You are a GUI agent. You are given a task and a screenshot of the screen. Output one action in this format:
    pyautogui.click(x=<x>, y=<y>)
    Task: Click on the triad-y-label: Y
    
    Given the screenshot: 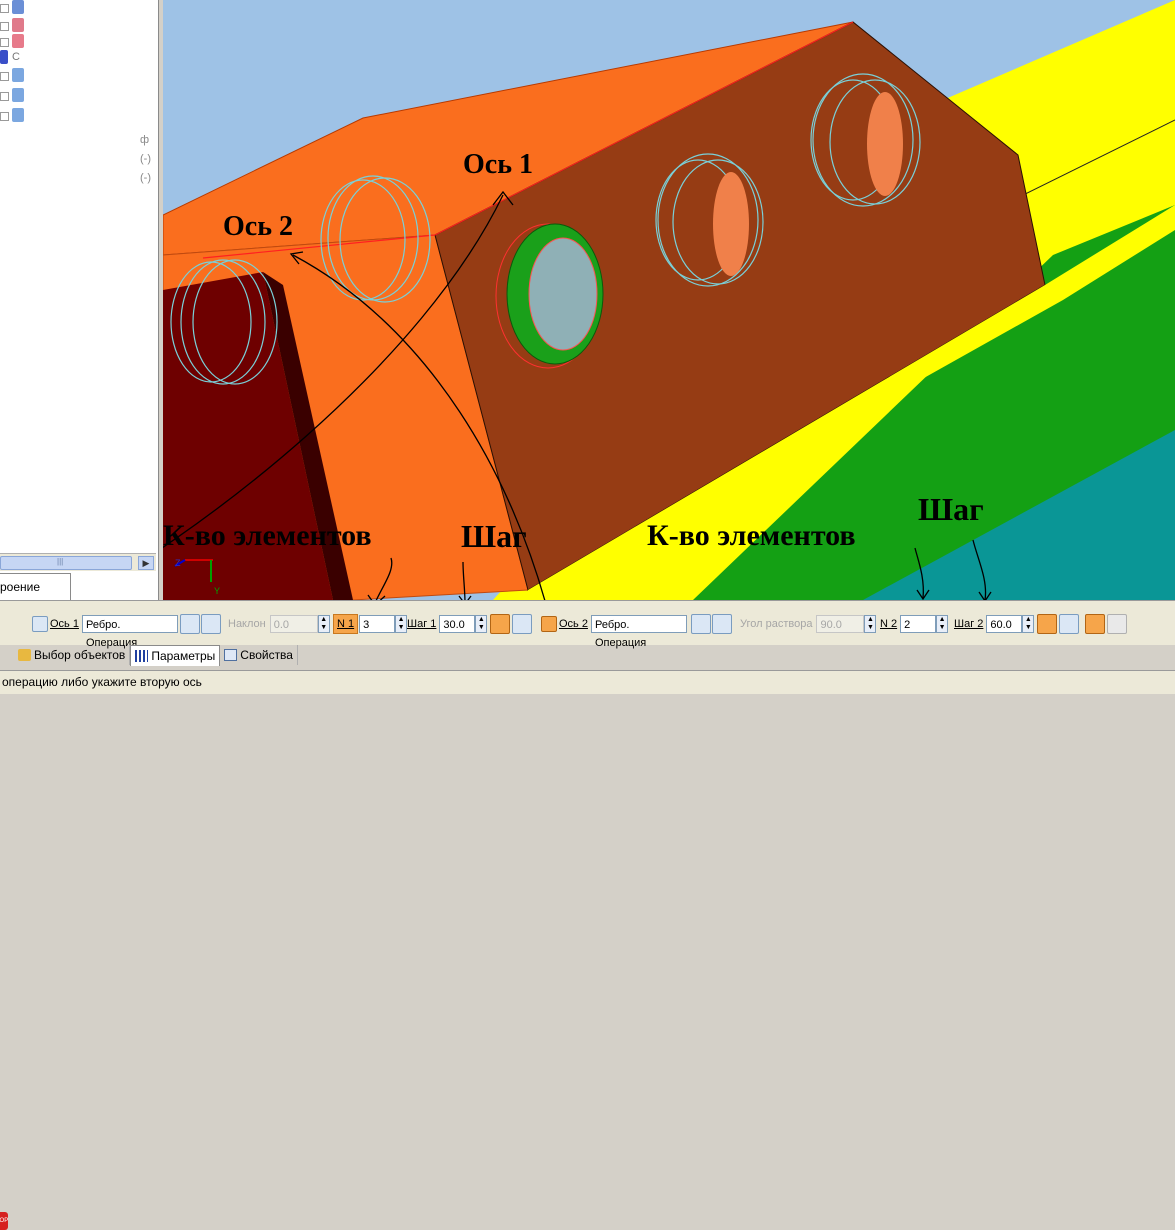 What is the action you would take?
    pyautogui.click(x=217, y=591)
    